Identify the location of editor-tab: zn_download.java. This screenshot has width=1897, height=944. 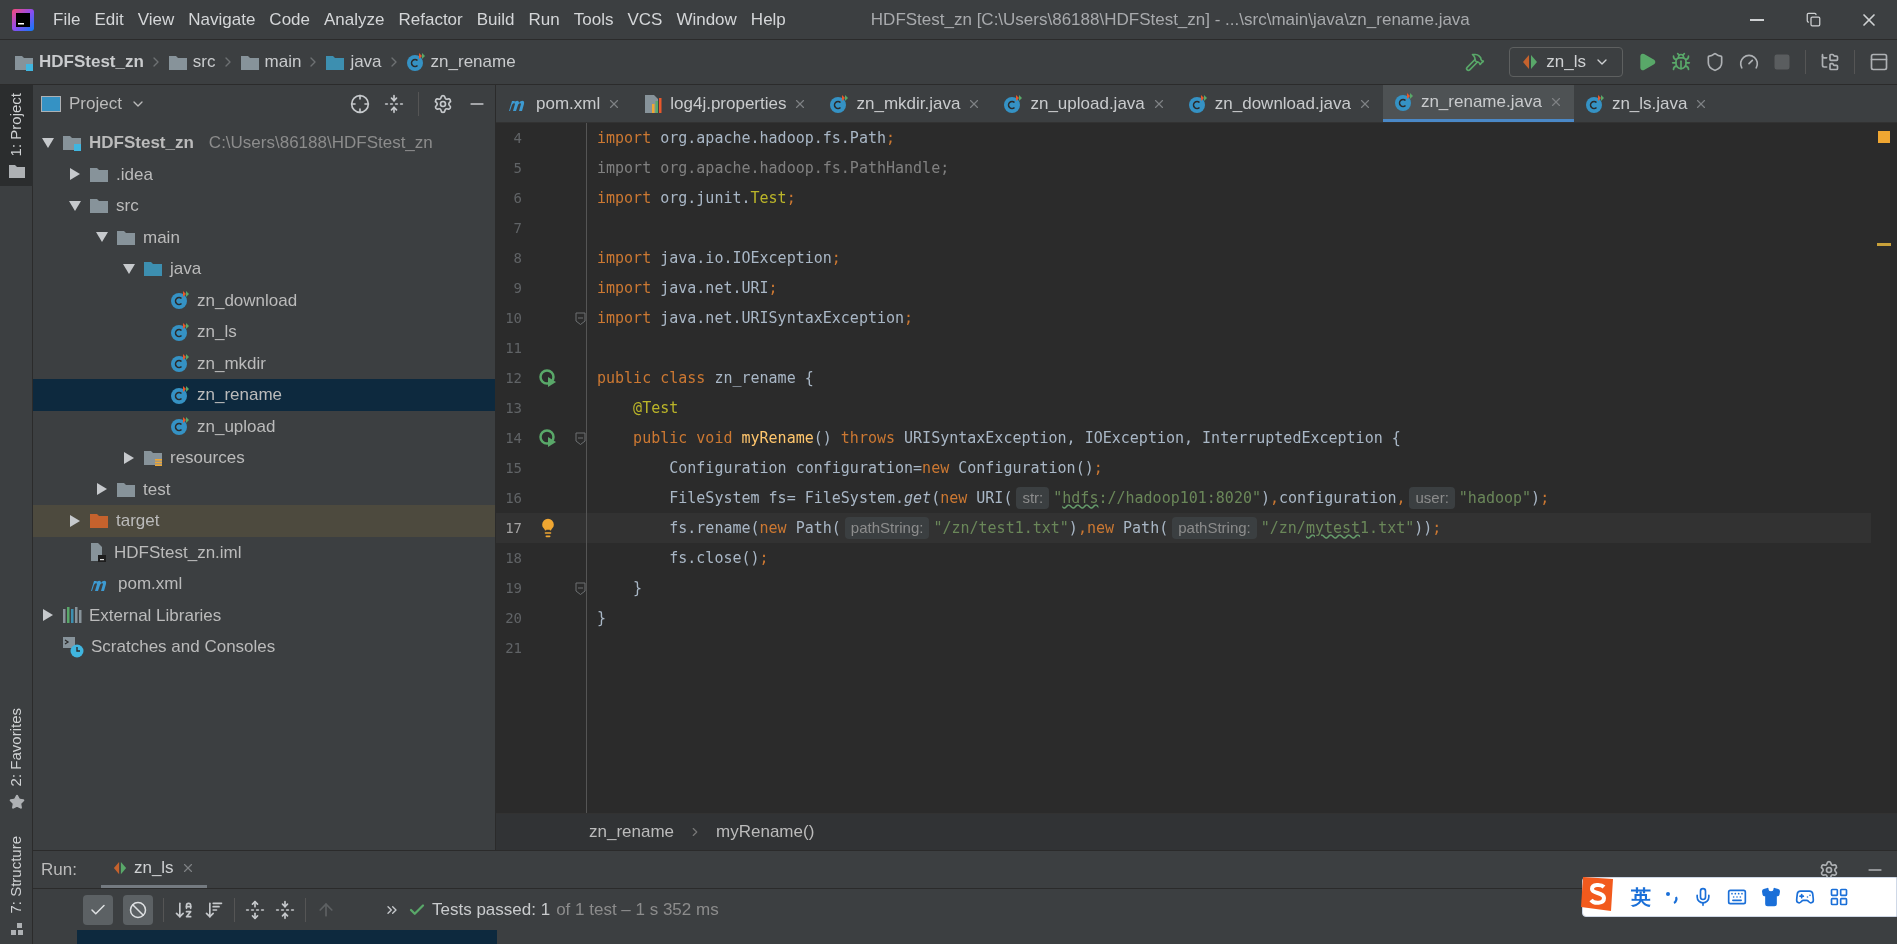
(1279, 103).